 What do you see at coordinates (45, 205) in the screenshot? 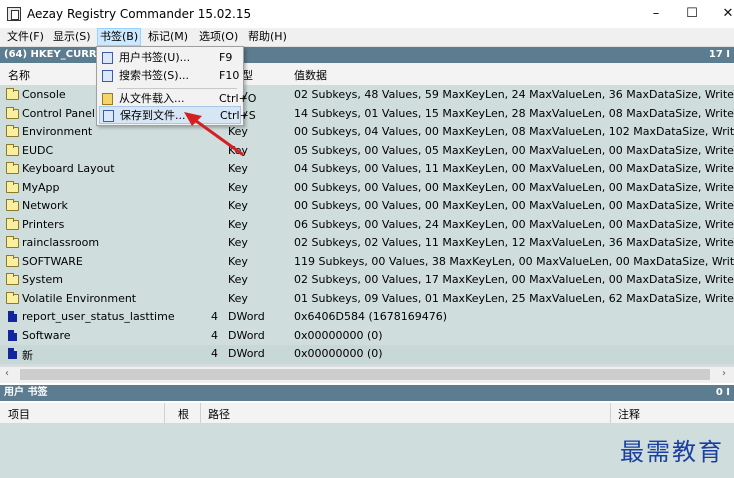
I see `row-name: Network` at bounding box center [45, 205].